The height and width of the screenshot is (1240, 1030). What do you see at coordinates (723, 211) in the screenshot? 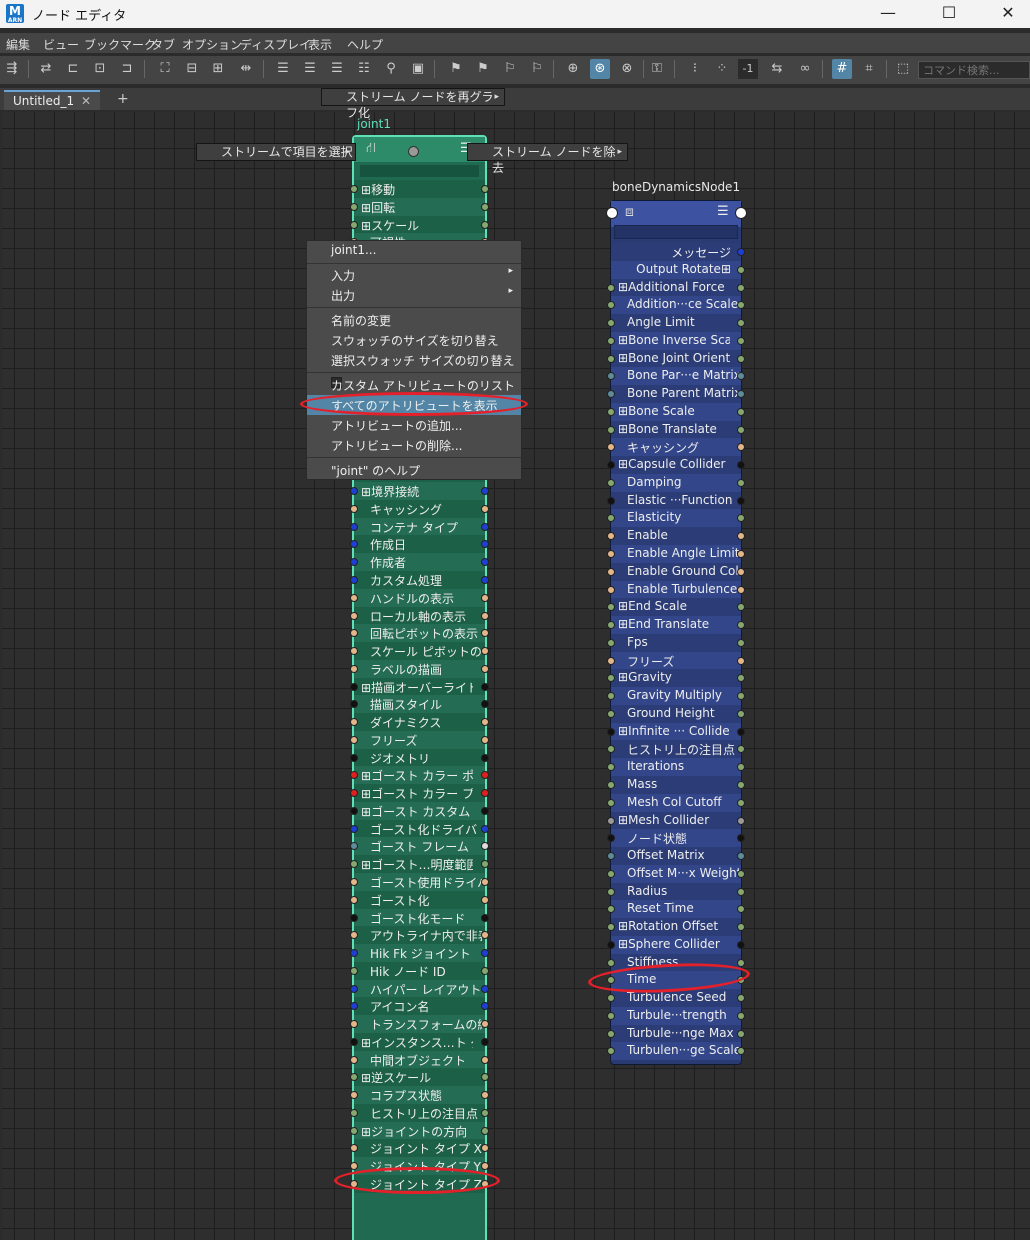
I see `bone-menu-icon: ☰` at bounding box center [723, 211].